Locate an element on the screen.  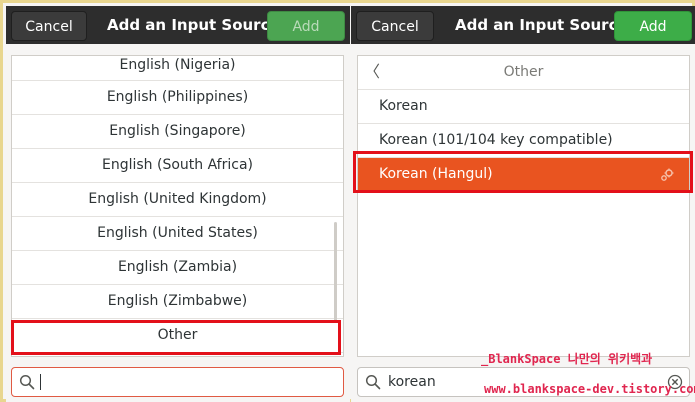
language-row: English (Singapore) is located at coordinates (177, 132).